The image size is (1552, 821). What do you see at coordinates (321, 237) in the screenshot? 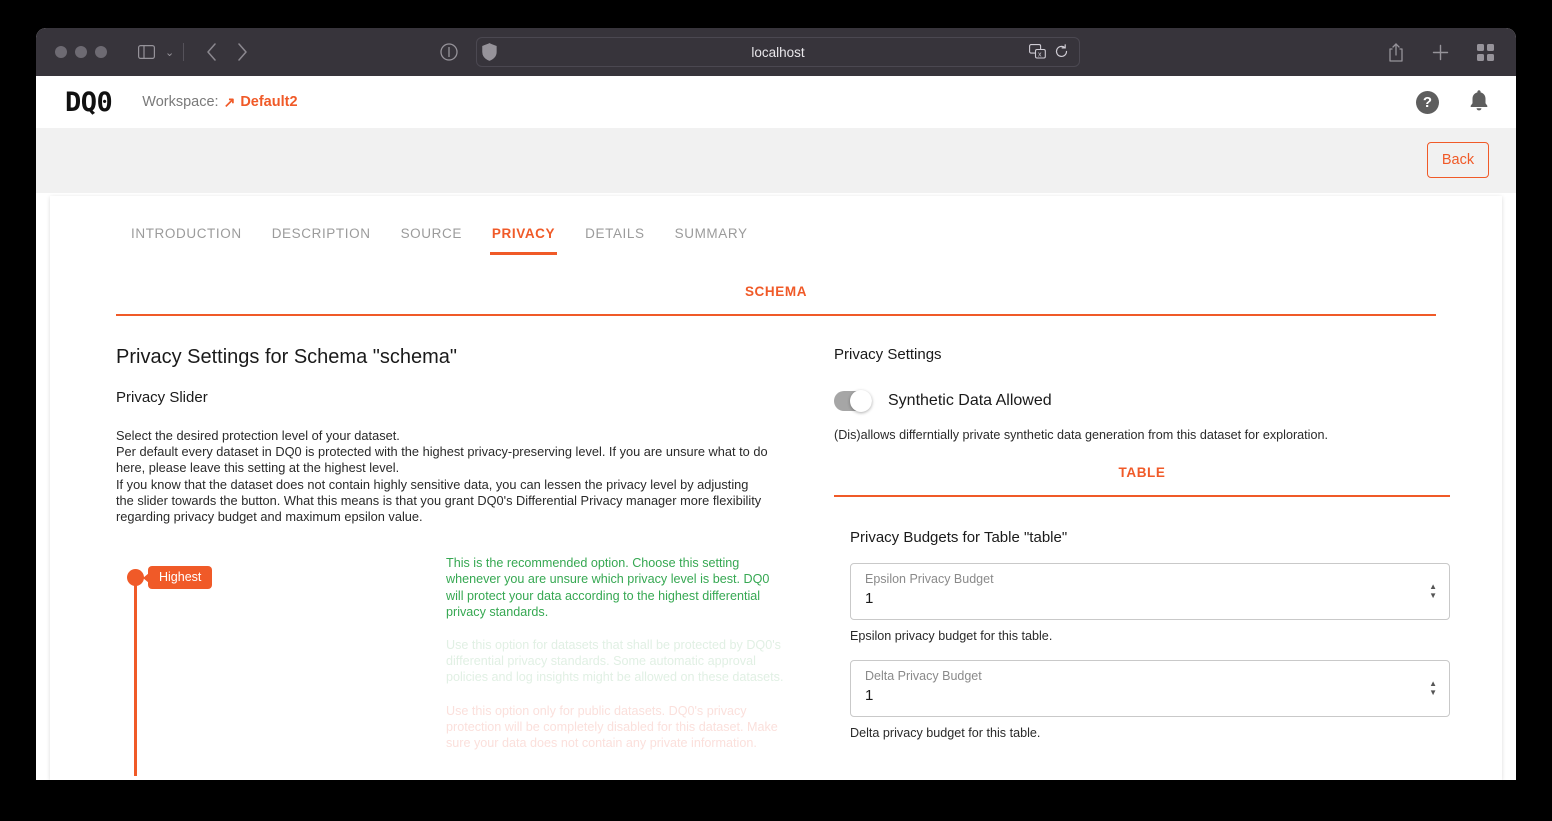
I see `tab-description: DESCRIPTION` at bounding box center [321, 237].